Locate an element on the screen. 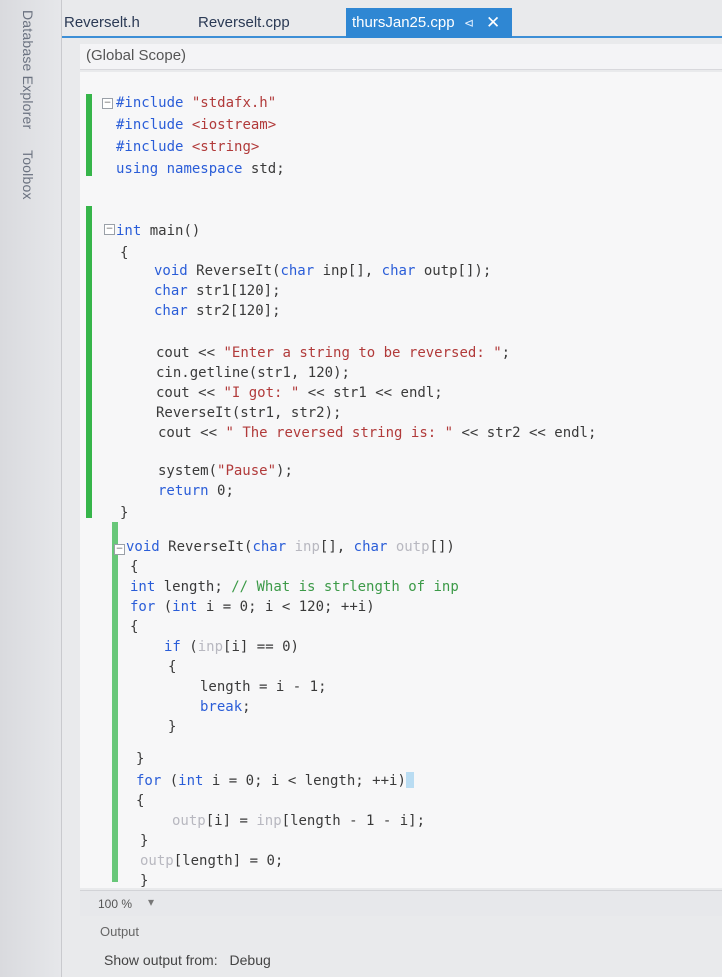  code-line: return 0; is located at coordinates (196, 491).